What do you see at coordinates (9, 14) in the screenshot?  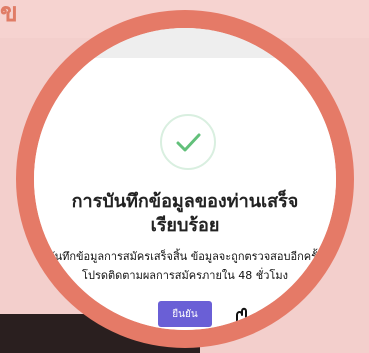 I see `corner-text: ข` at bounding box center [9, 14].